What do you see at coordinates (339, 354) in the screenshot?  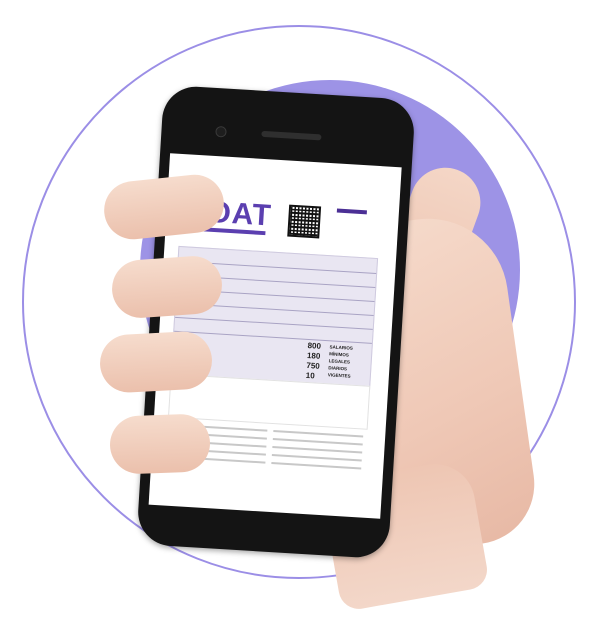 I see `coverage-label: MÍNIMOS` at bounding box center [339, 354].